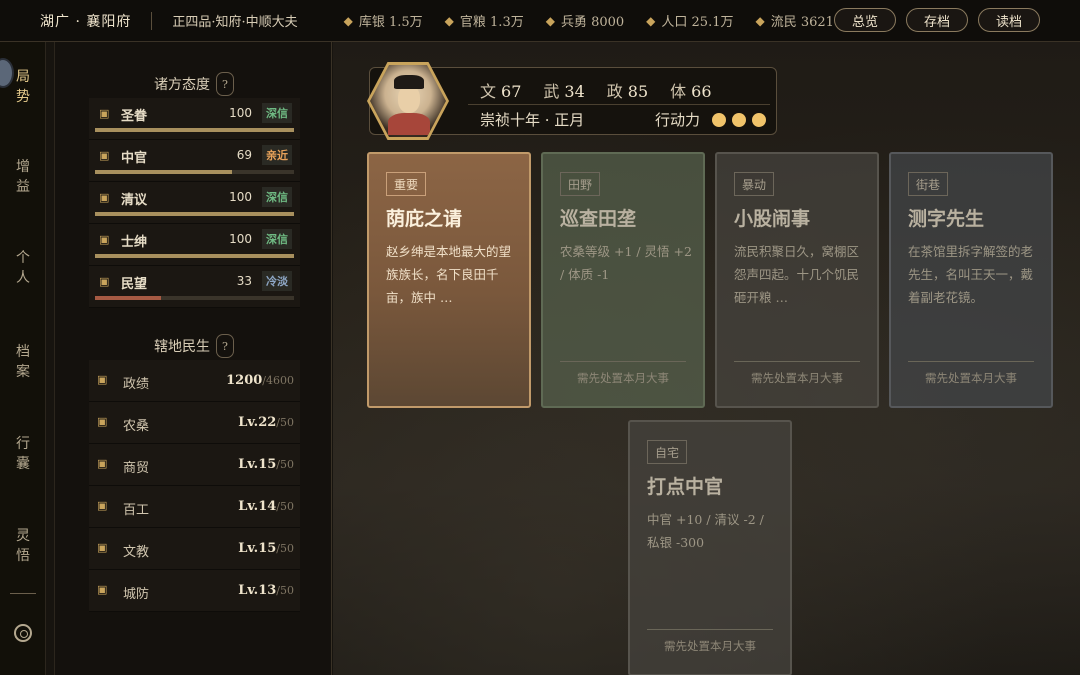 The height and width of the screenshot is (675, 1080). What do you see at coordinates (194, 423) in the screenshot?
I see `livelihood-row: ▣ 农桑 Lv.22/50` at bounding box center [194, 423].